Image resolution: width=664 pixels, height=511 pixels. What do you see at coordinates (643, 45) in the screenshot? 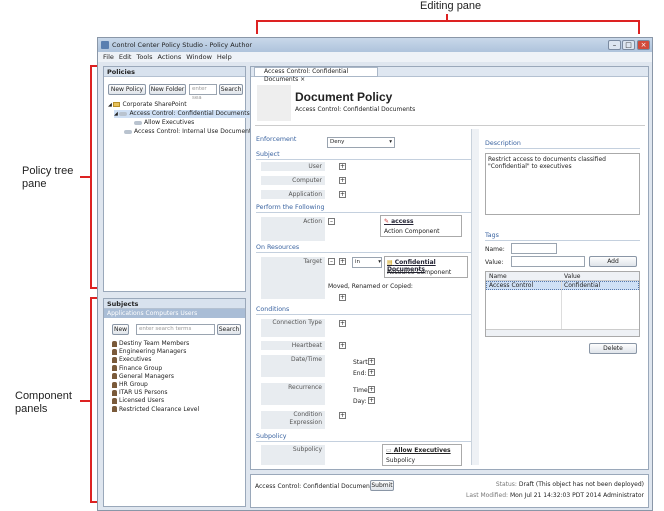
I see `close-button: ×` at bounding box center [643, 45].